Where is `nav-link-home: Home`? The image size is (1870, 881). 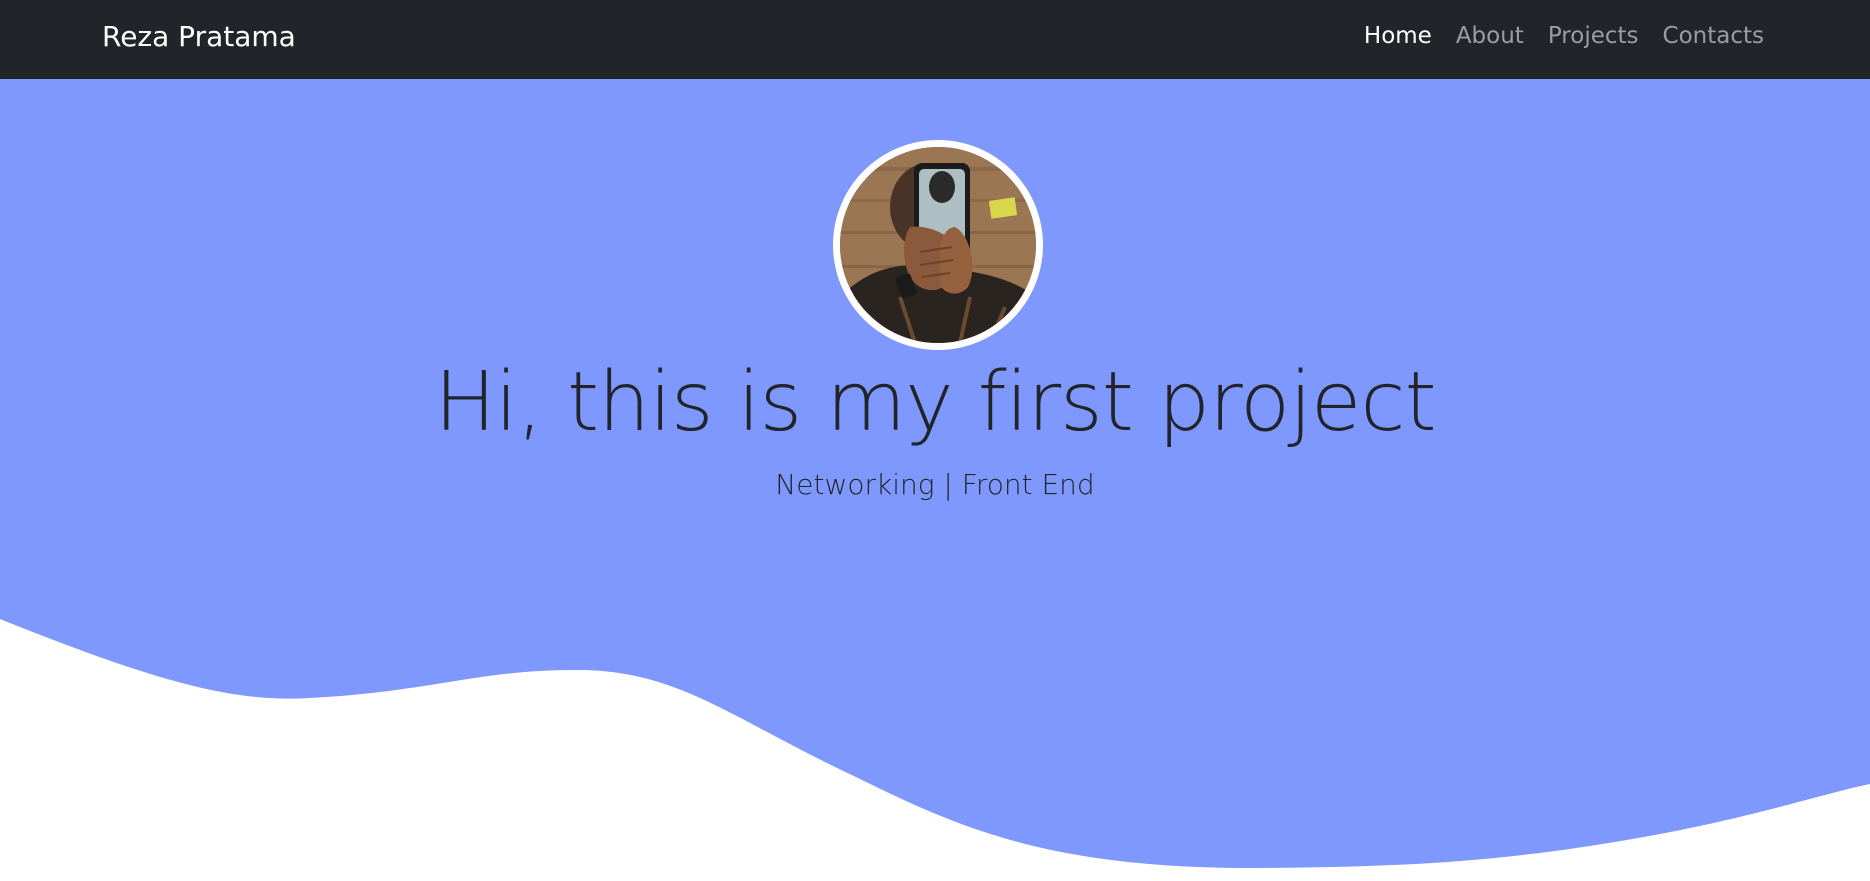 nav-link-home: Home is located at coordinates (1398, 36).